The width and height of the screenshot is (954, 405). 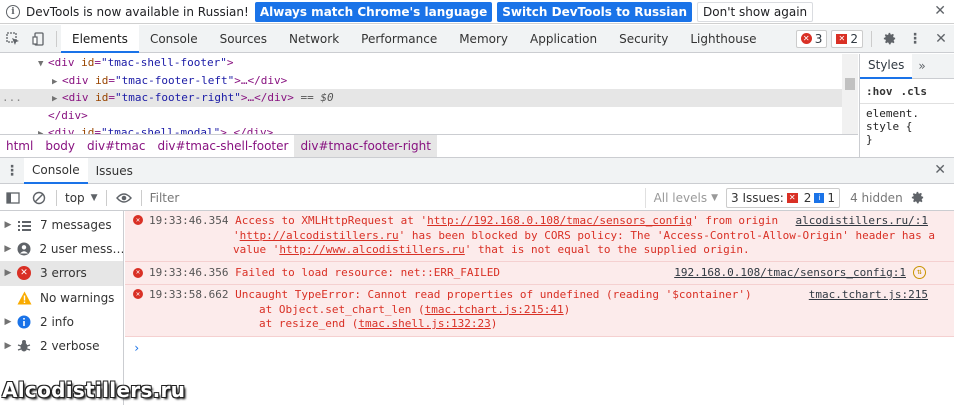 What do you see at coordinates (19, 146) in the screenshot?
I see `breadcrumb-html: html` at bounding box center [19, 146].